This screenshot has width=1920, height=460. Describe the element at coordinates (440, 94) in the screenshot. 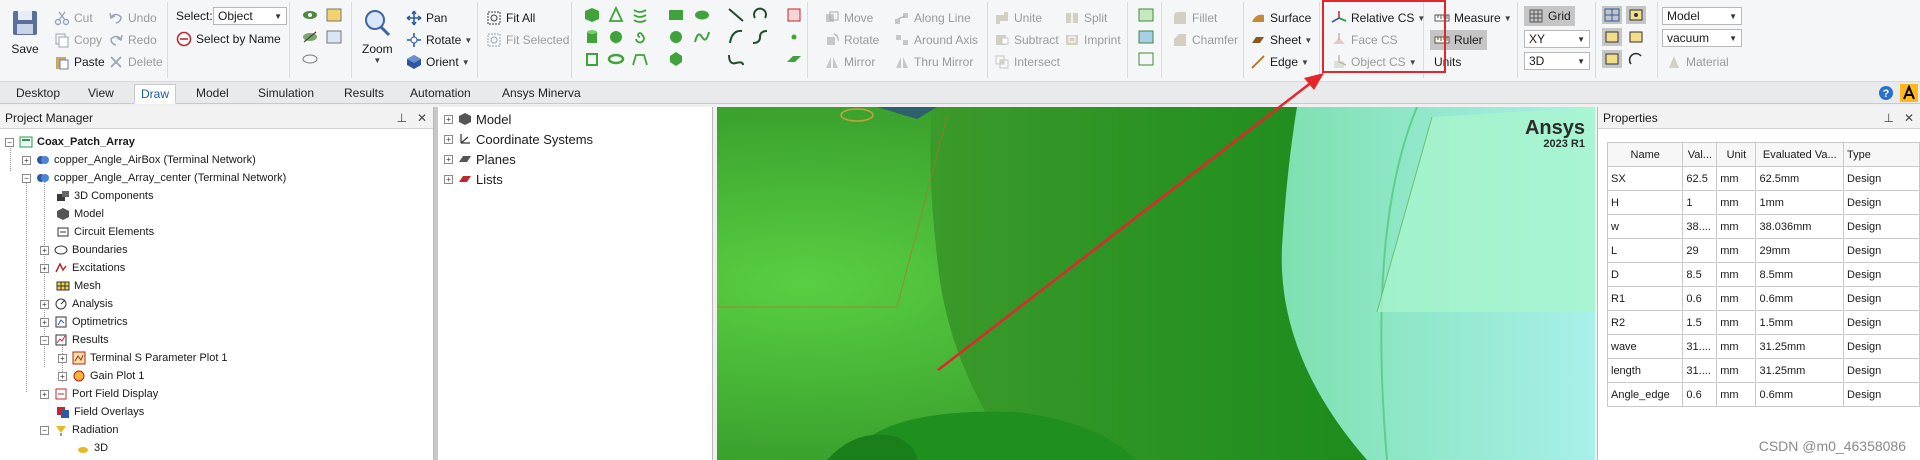

I see `tab-automation: Automation` at that location.